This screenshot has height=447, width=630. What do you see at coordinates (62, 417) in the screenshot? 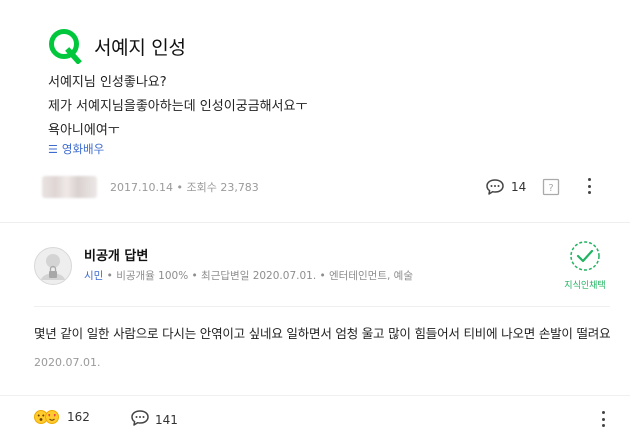
I see `reaction-button: 162` at bounding box center [62, 417].